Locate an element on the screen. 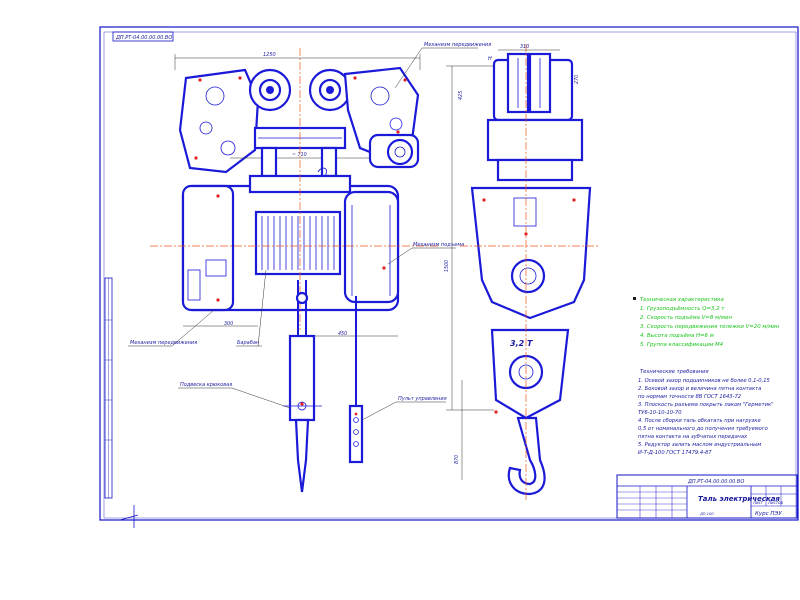 The height and width of the screenshot is (600, 800). dim-side-height-b: 870 is located at coordinates (457, 459).